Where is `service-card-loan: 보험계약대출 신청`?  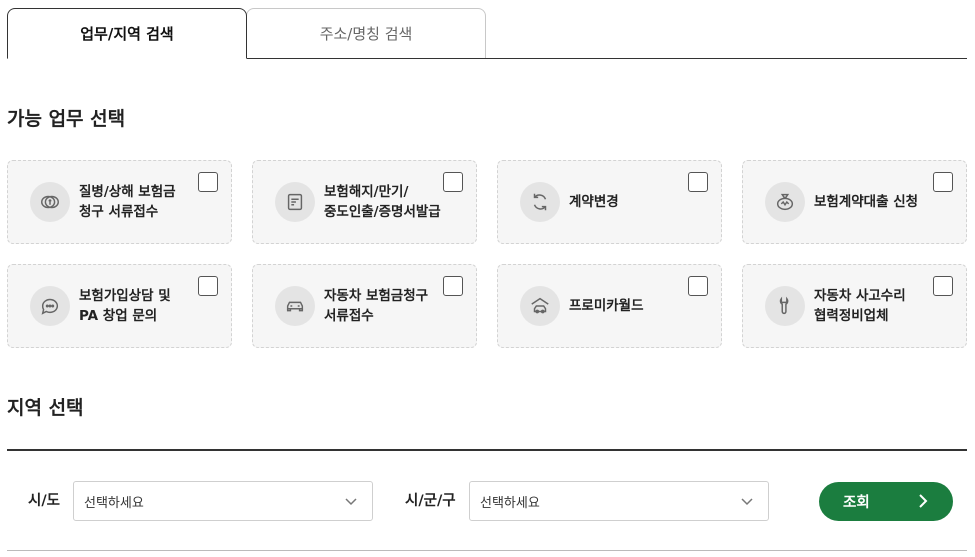
service-card-loan: 보험계약대출 신청 is located at coordinates (854, 202).